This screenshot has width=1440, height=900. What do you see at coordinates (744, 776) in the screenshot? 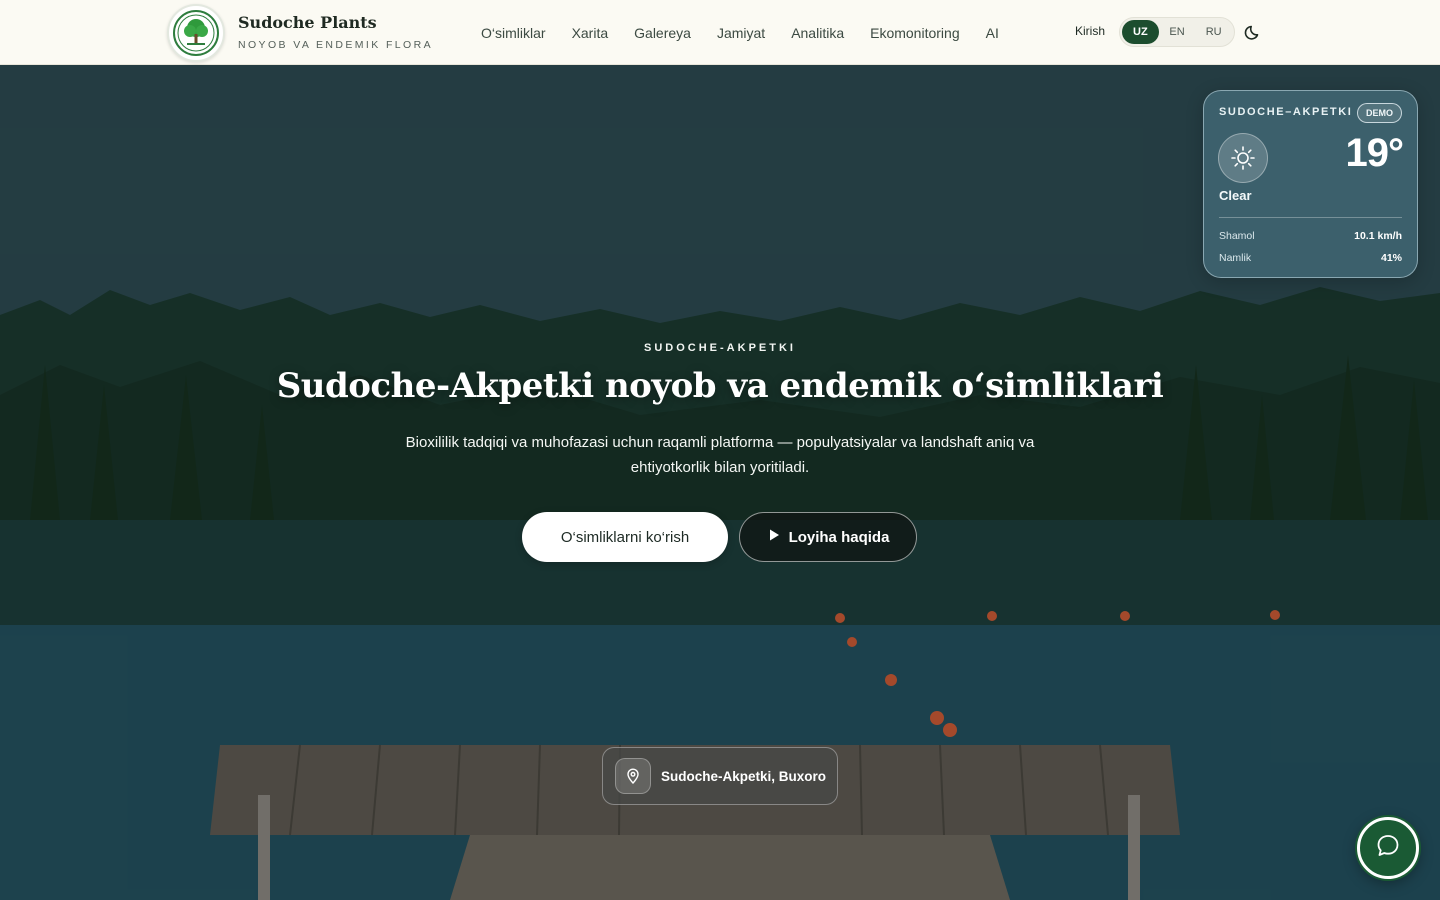
I see `location-label: Sudoche-Akpetki, Buxoro` at bounding box center [744, 776].